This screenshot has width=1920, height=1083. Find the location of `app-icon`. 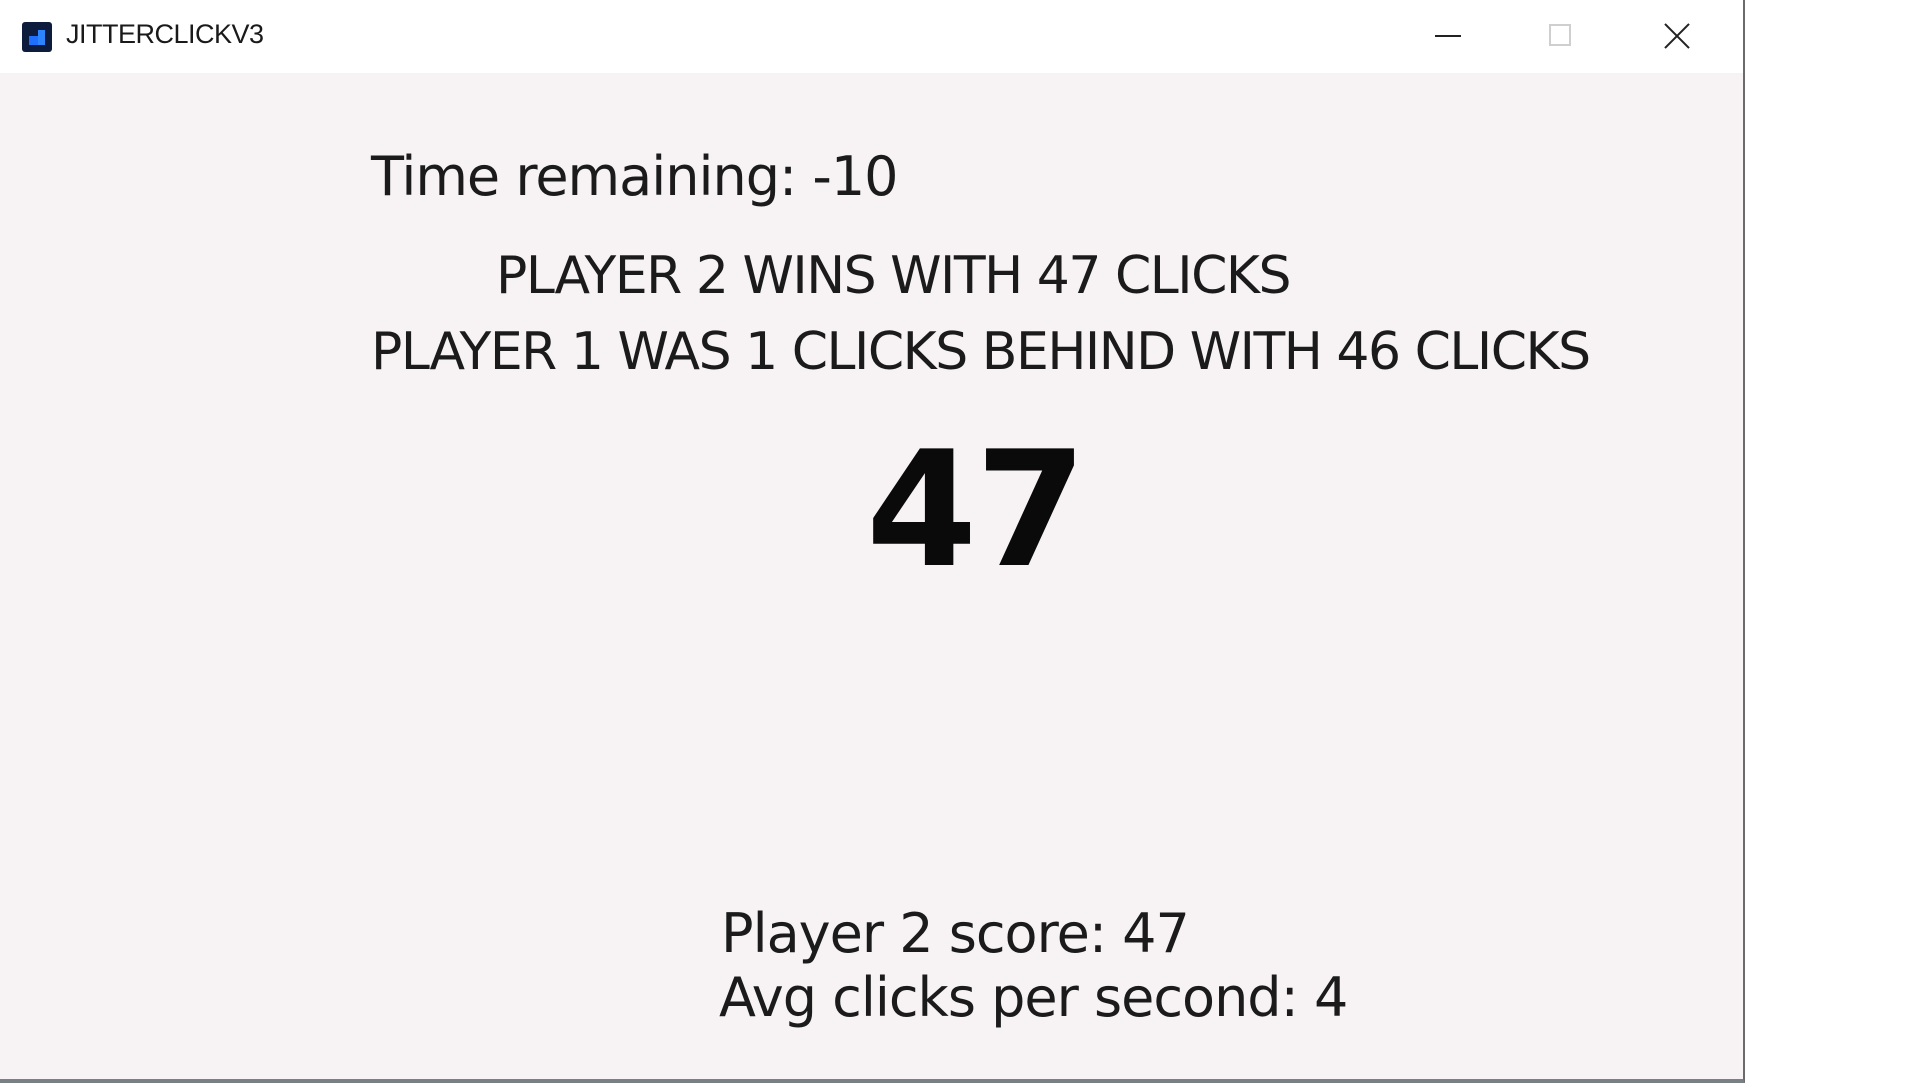

app-icon is located at coordinates (37, 37).